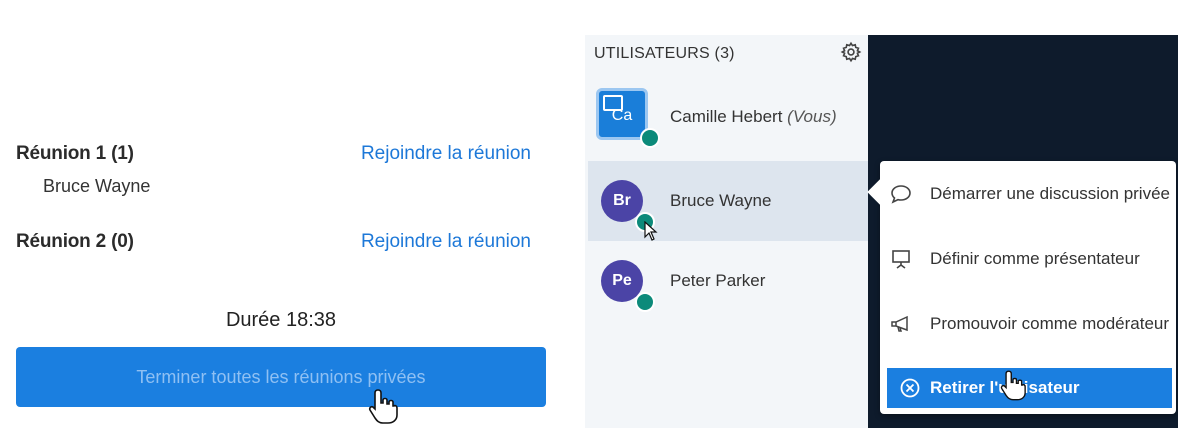 The height and width of the screenshot is (428, 1178). What do you see at coordinates (721, 200) in the screenshot?
I see `user-name: Bruce Wayne` at bounding box center [721, 200].